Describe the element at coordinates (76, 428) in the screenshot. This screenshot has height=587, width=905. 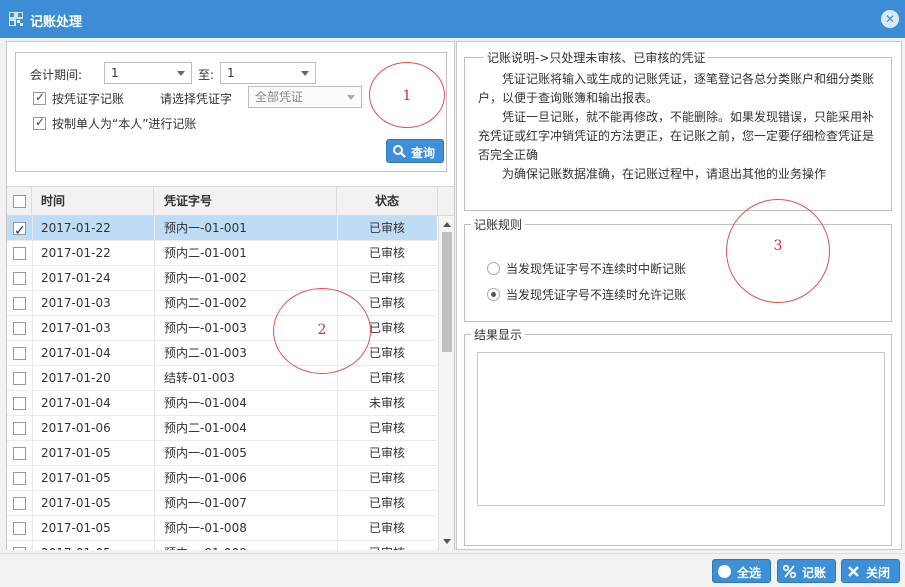
I see `row-date: 2017-01-06` at that location.